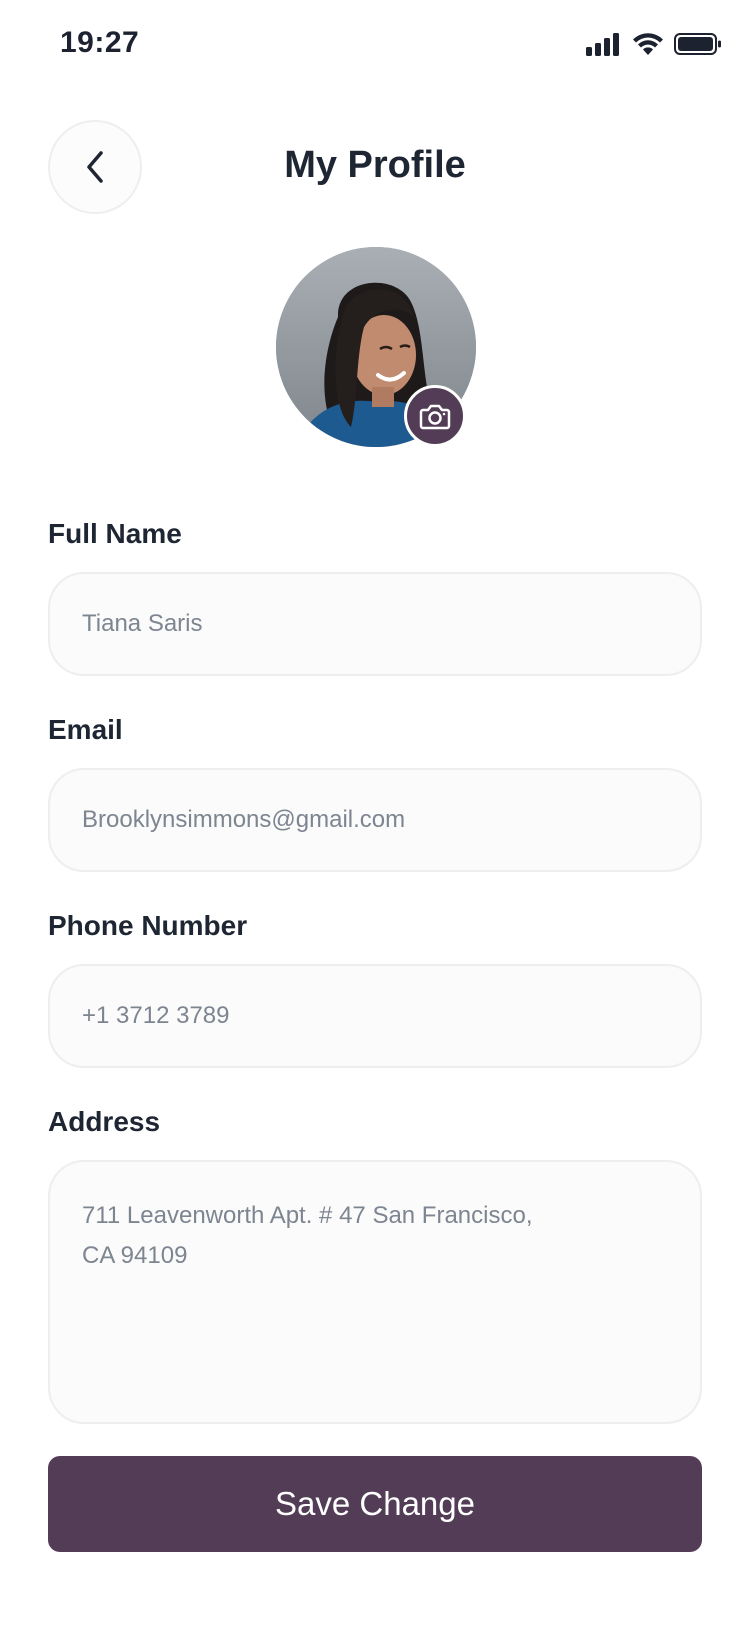 The image size is (750, 1632). What do you see at coordinates (135, 1255) in the screenshot?
I see `address-line-2: CA 94109` at bounding box center [135, 1255].